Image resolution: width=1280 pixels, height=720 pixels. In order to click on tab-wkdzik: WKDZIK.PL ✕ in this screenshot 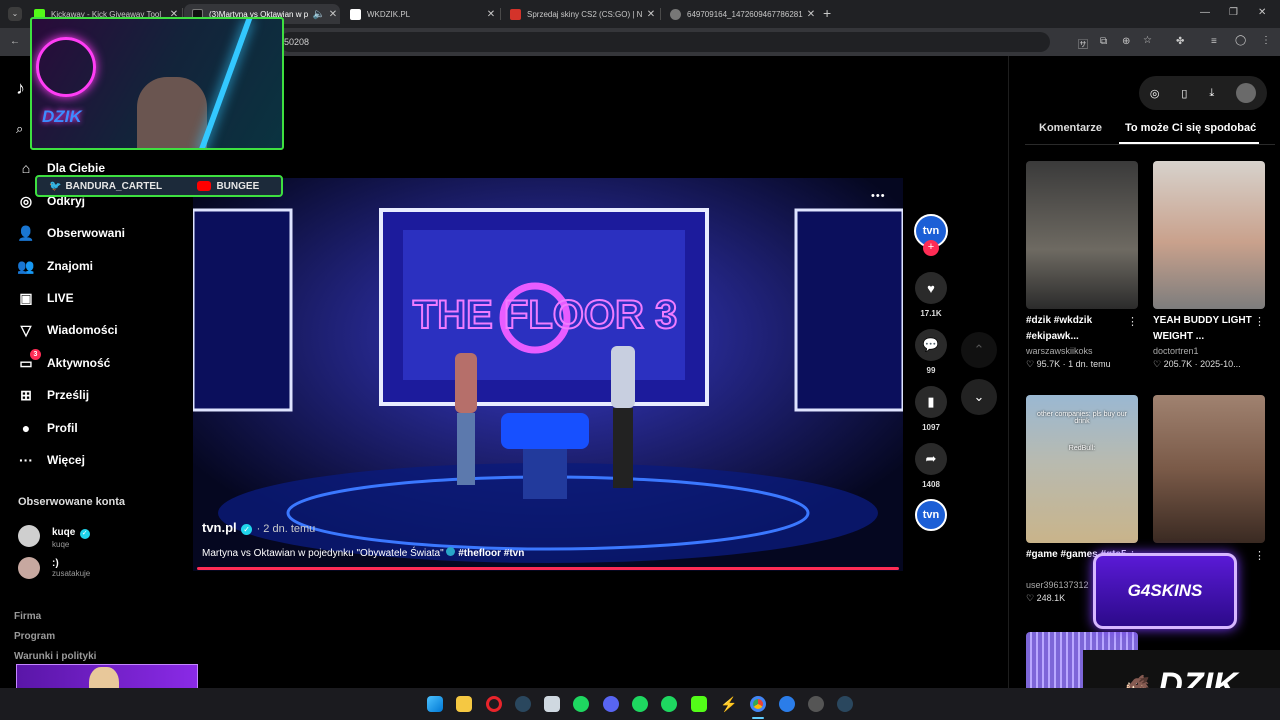, I will do `click(420, 14)`.